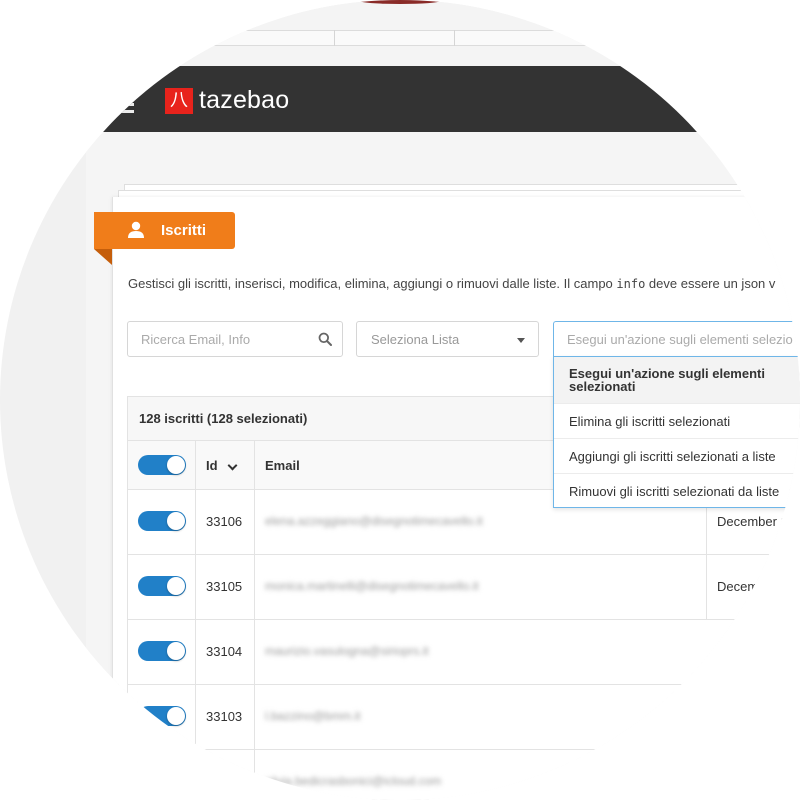  Describe the element at coordinates (218, 339) in the screenshot. I see `search-input` at that location.